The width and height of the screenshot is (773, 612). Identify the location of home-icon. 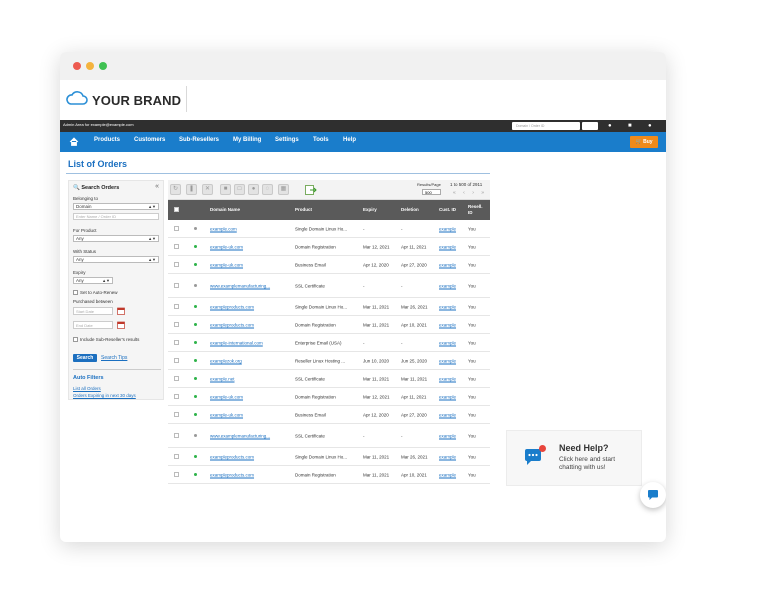
(74, 141).